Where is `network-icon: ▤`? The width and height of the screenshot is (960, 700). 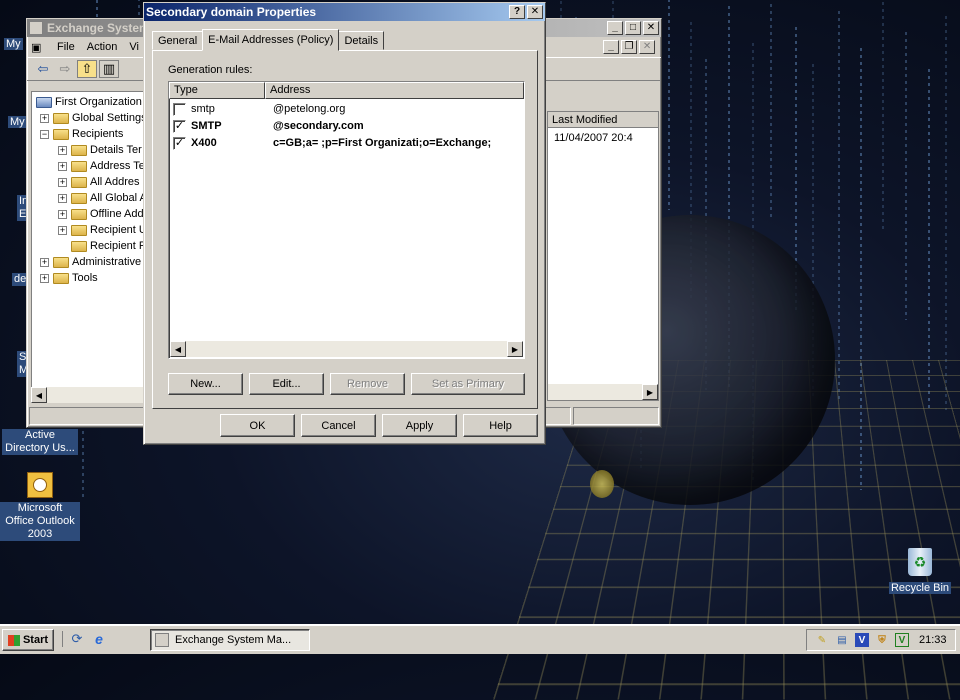 network-icon: ▤ is located at coordinates (842, 640).